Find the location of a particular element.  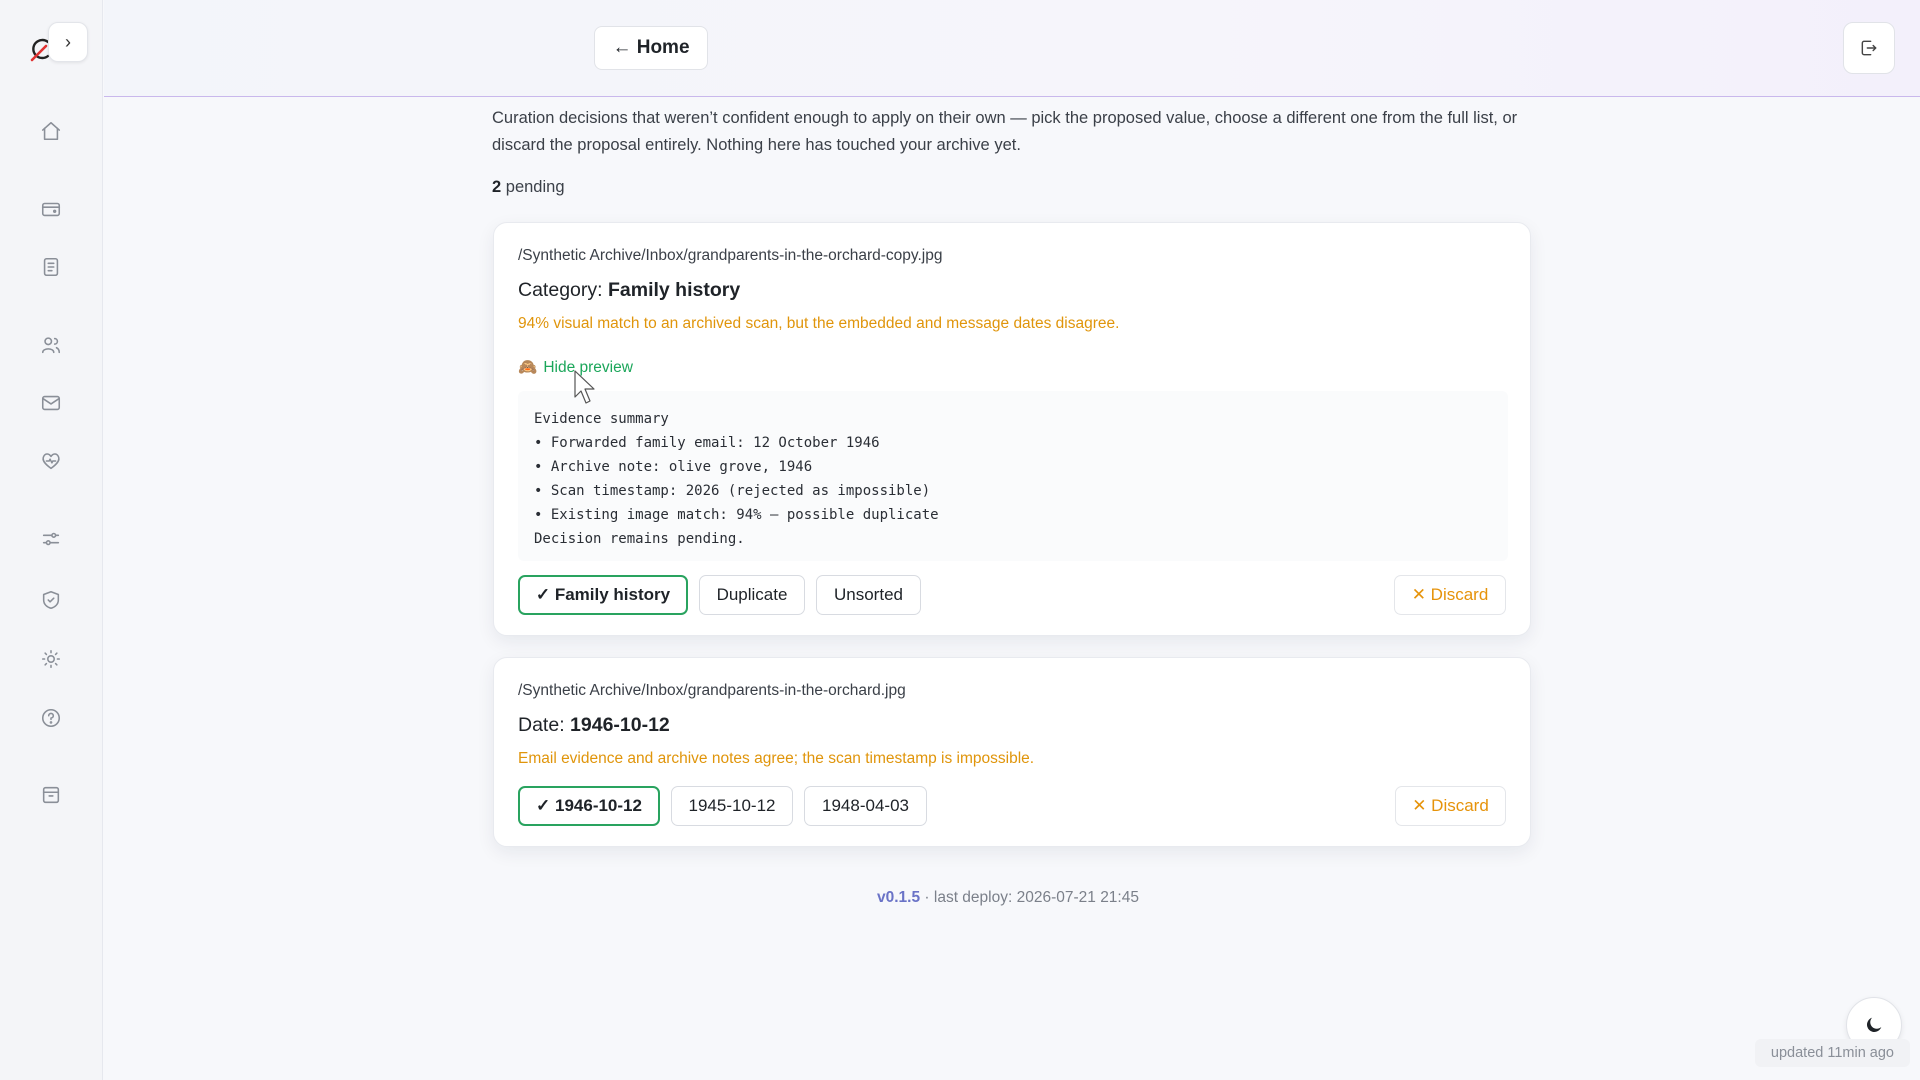

heart-pulse-icon is located at coordinates (51, 461).